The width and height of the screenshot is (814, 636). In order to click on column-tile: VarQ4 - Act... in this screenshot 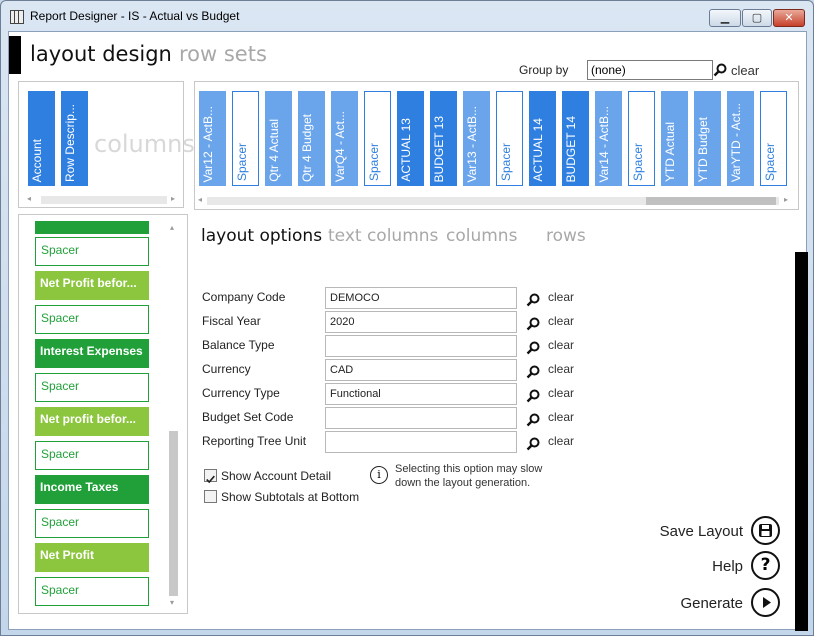, I will do `click(344, 138)`.